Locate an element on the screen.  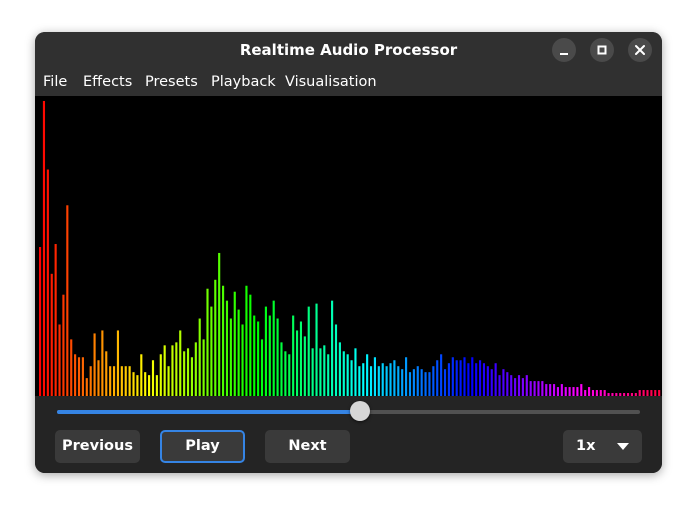
menu-presets: Presets is located at coordinates (171, 82).